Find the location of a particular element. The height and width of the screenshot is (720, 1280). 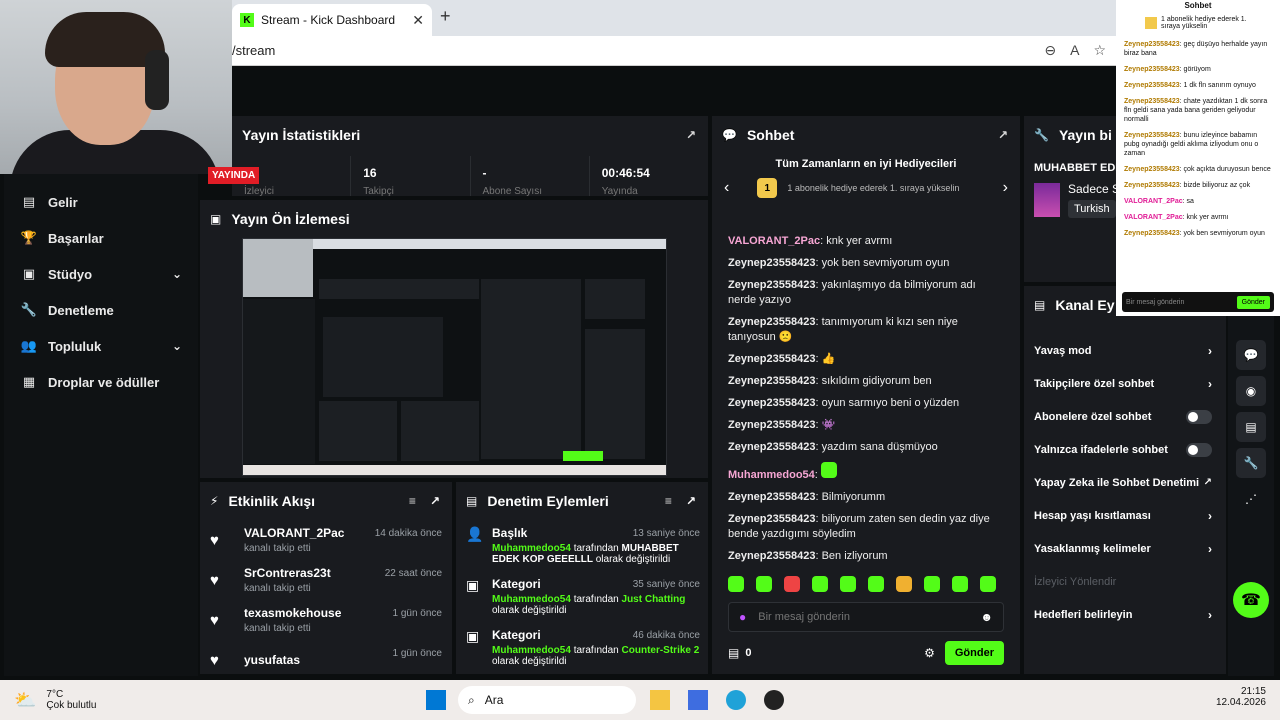

sidebar-item-studyo: ▣ Stüdyo ⌄ is located at coordinates (101, 274).